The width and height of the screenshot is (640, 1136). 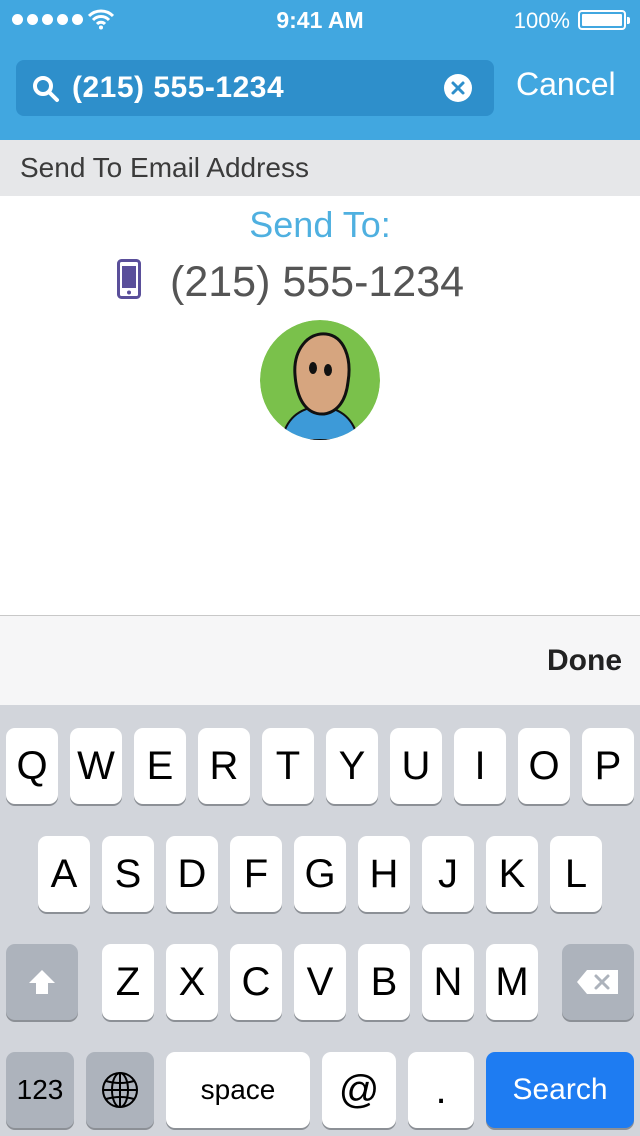 What do you see at coordinates (129, 279) in the screenshot?
I see `mobile-phone-icon` at bounding box center [129, 279].